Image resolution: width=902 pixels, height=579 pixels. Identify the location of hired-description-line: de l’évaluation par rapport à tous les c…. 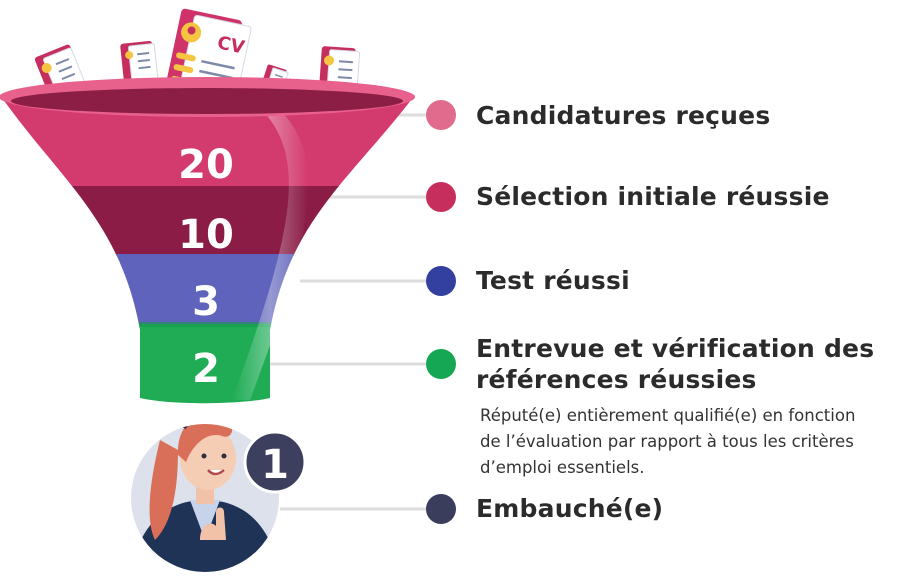
(667, 441).